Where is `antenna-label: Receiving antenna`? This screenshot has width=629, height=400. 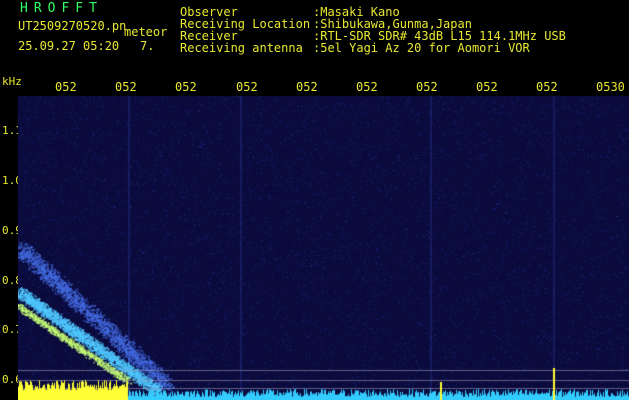 antenna-label: Receiving antenna is located at coordinates (241, 48).